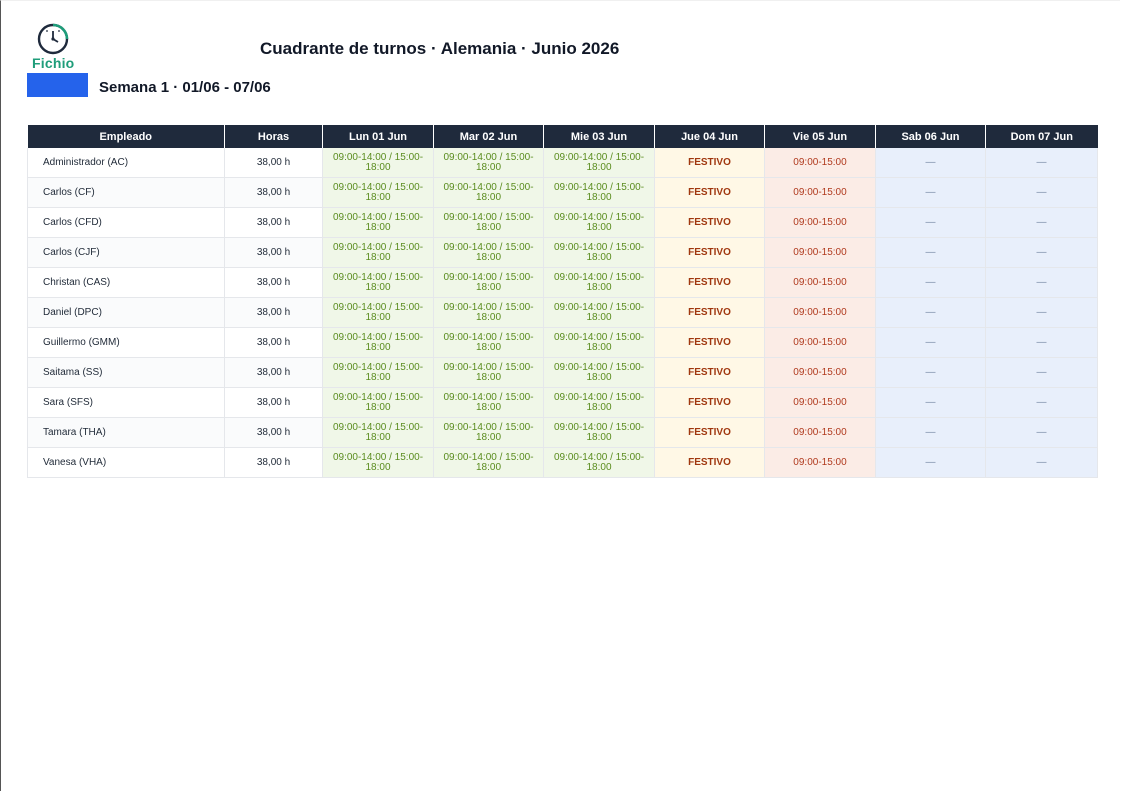 This screenshot has width=1121, height=792. What do you see at coordinates (126, 312) in the screenshot?
I see `employee-cell: Daniel (DPC)` at bounding box center [126, 312].